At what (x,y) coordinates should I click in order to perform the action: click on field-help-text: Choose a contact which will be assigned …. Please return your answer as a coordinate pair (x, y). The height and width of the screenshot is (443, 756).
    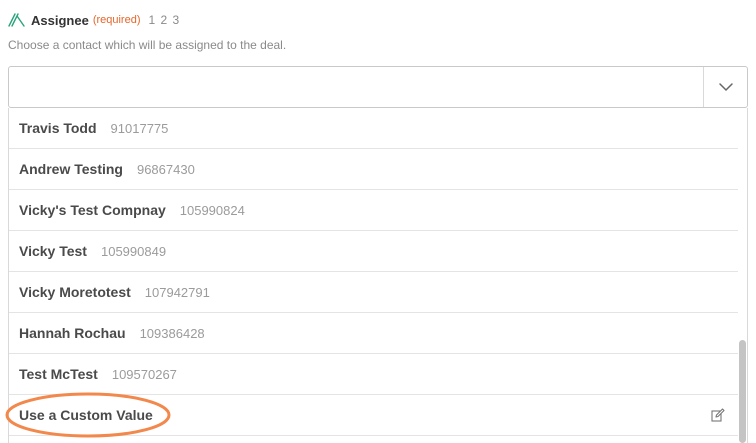
    Looking at the image, I should click on (147, 45).